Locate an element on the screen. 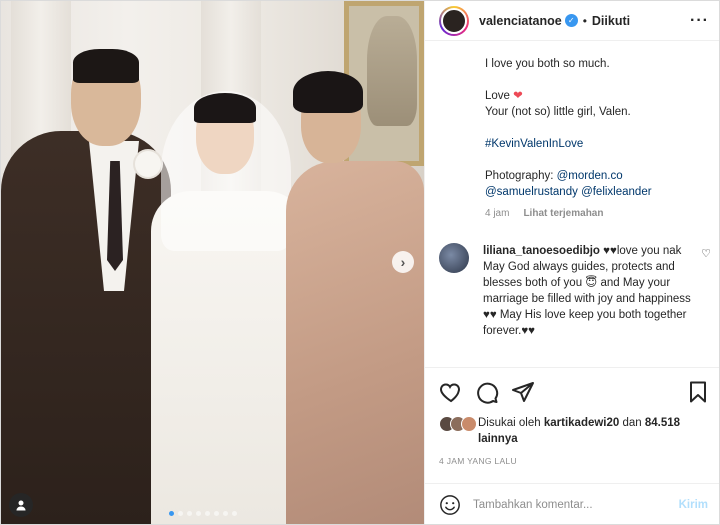 Image resolution: width=720 pixels, height=525 pixels. caption-line: Photography: @morden.co is located at coordinates (595, 176).